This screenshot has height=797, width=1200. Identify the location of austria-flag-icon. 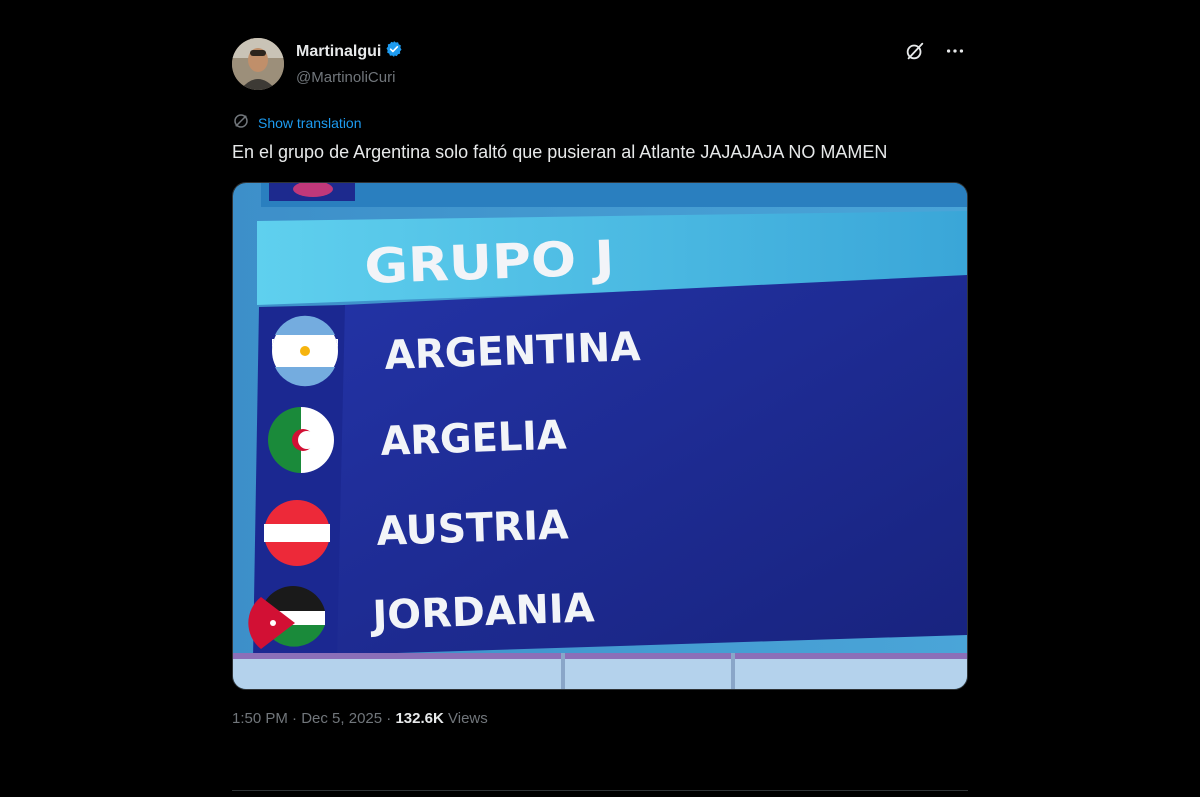
(297, 533).